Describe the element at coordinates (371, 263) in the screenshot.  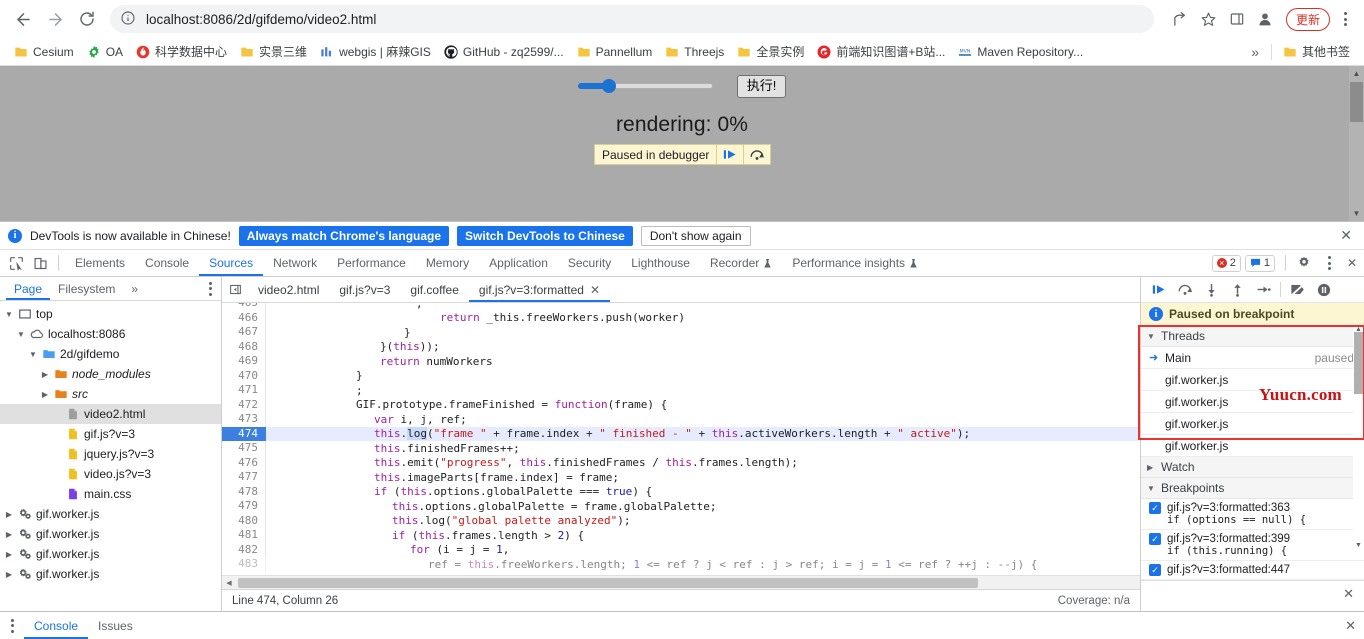
I see `tab-performance: Performance` at that location.